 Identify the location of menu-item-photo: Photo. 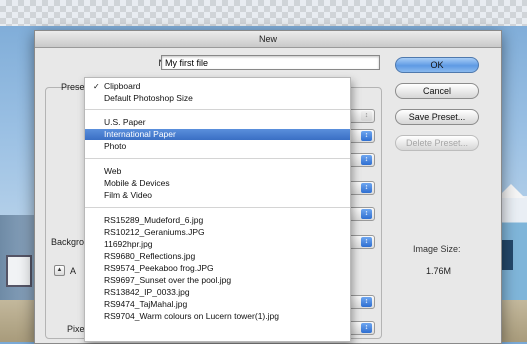
(217, 146).